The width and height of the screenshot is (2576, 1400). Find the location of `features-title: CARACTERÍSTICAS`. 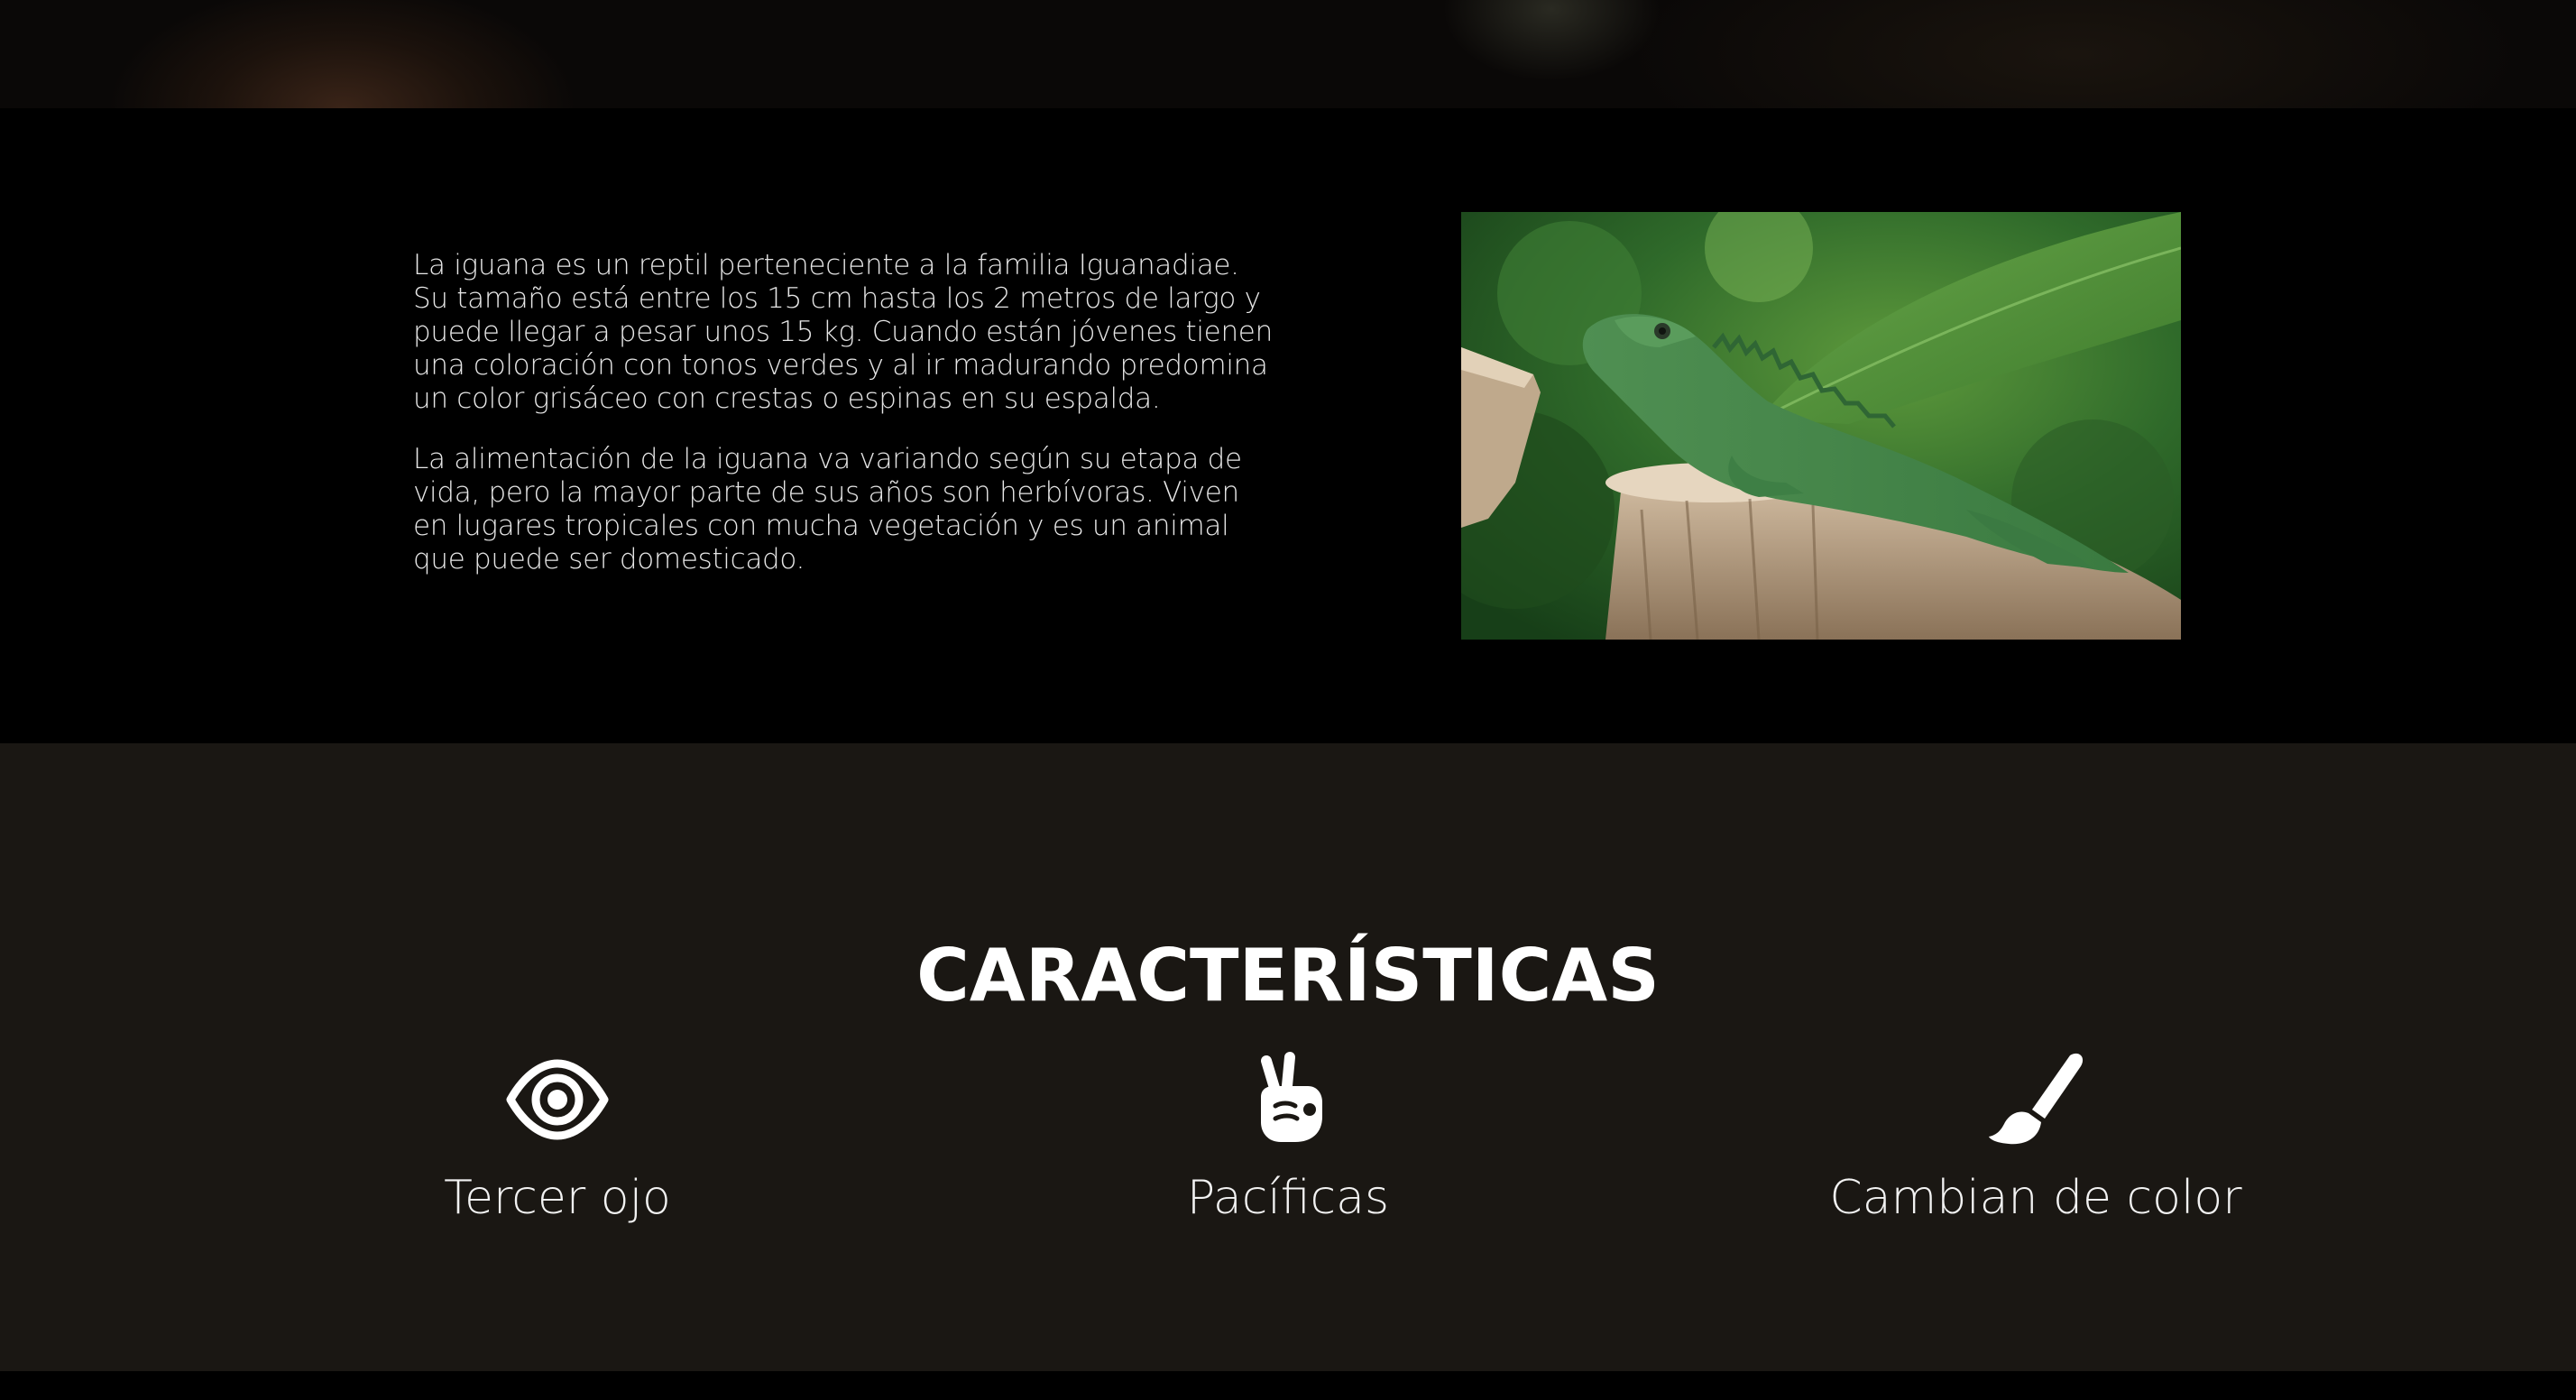

features-title: CARACTERÍSTICAS is located at coordinates (1288, 976).